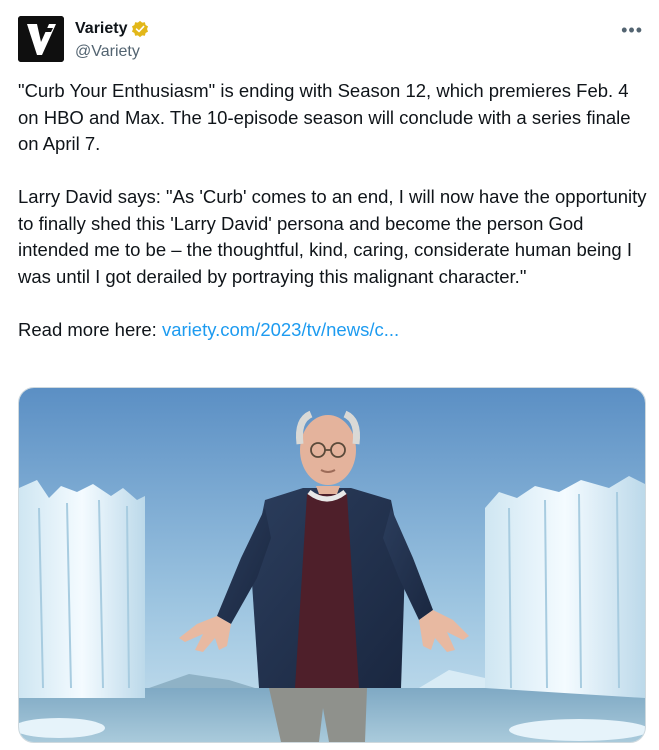 Image resolution: width=659 pixels, height=750 pixels. Describe the element at coordinates (632, 30) in the screenshot. I see `more-options-button: •••` at that location.